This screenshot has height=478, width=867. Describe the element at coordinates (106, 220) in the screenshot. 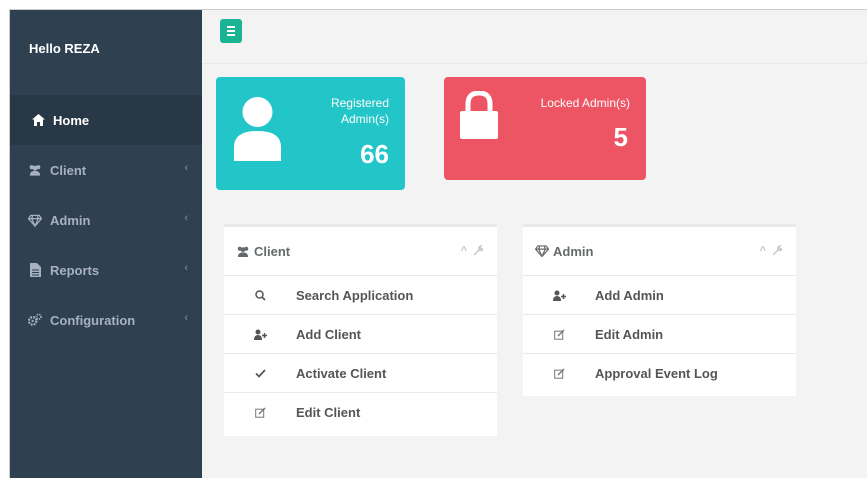

I see `sidebar-item-admin: Admin ‹` at that location.